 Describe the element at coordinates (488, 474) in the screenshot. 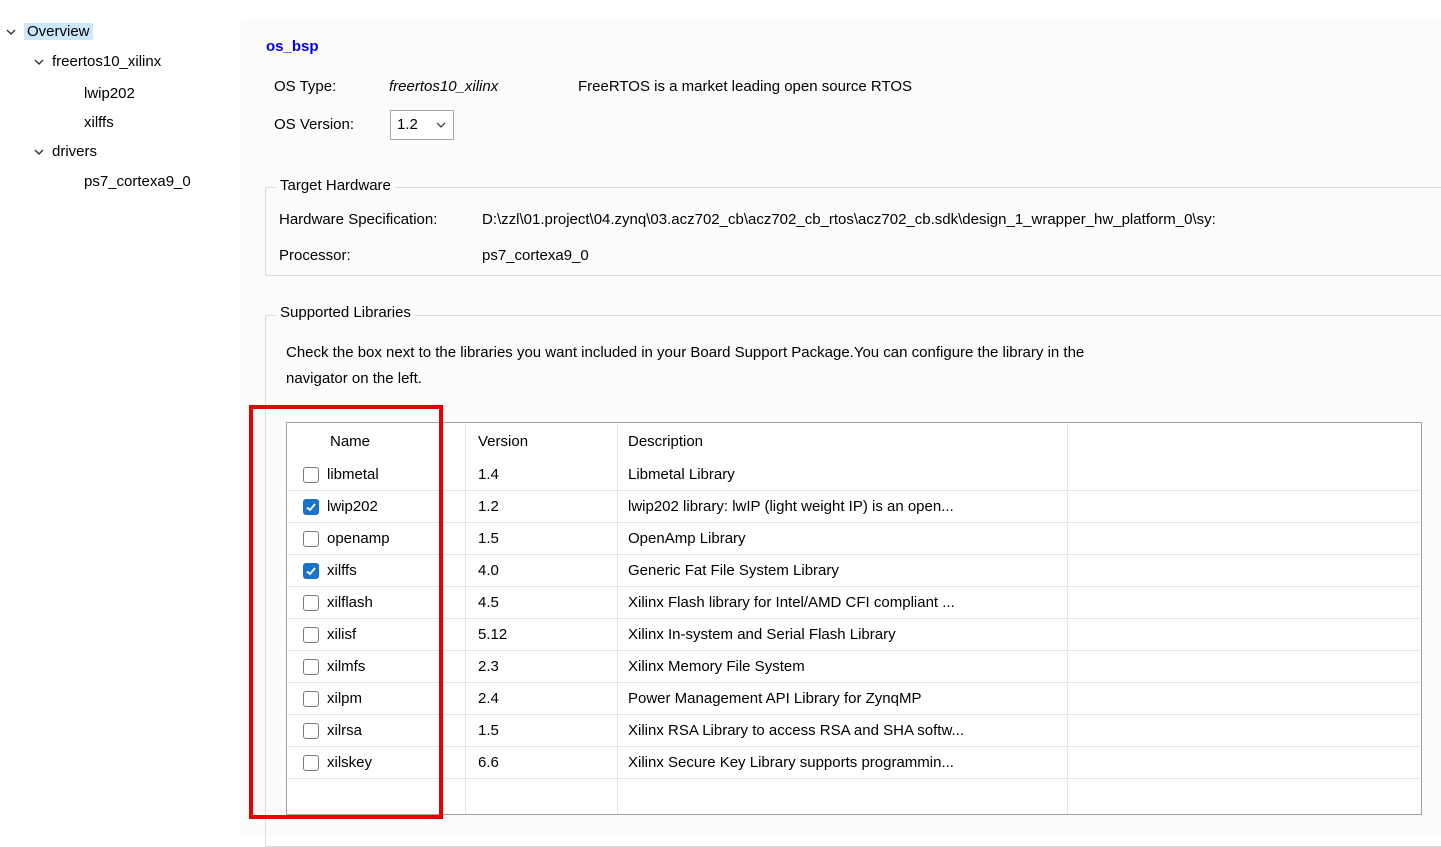

I see `library-version: 1.4` at that location.